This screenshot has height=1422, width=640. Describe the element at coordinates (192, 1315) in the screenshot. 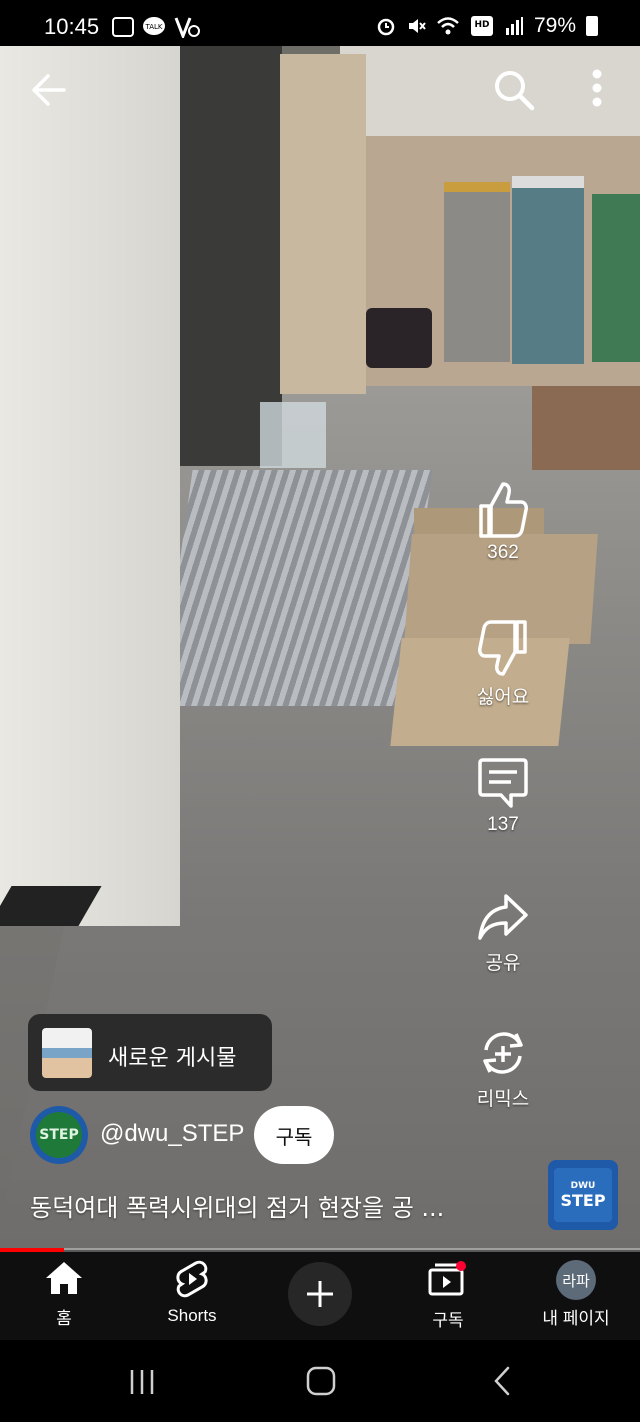

I see `nav-shorts-label: Shorts` at that location.